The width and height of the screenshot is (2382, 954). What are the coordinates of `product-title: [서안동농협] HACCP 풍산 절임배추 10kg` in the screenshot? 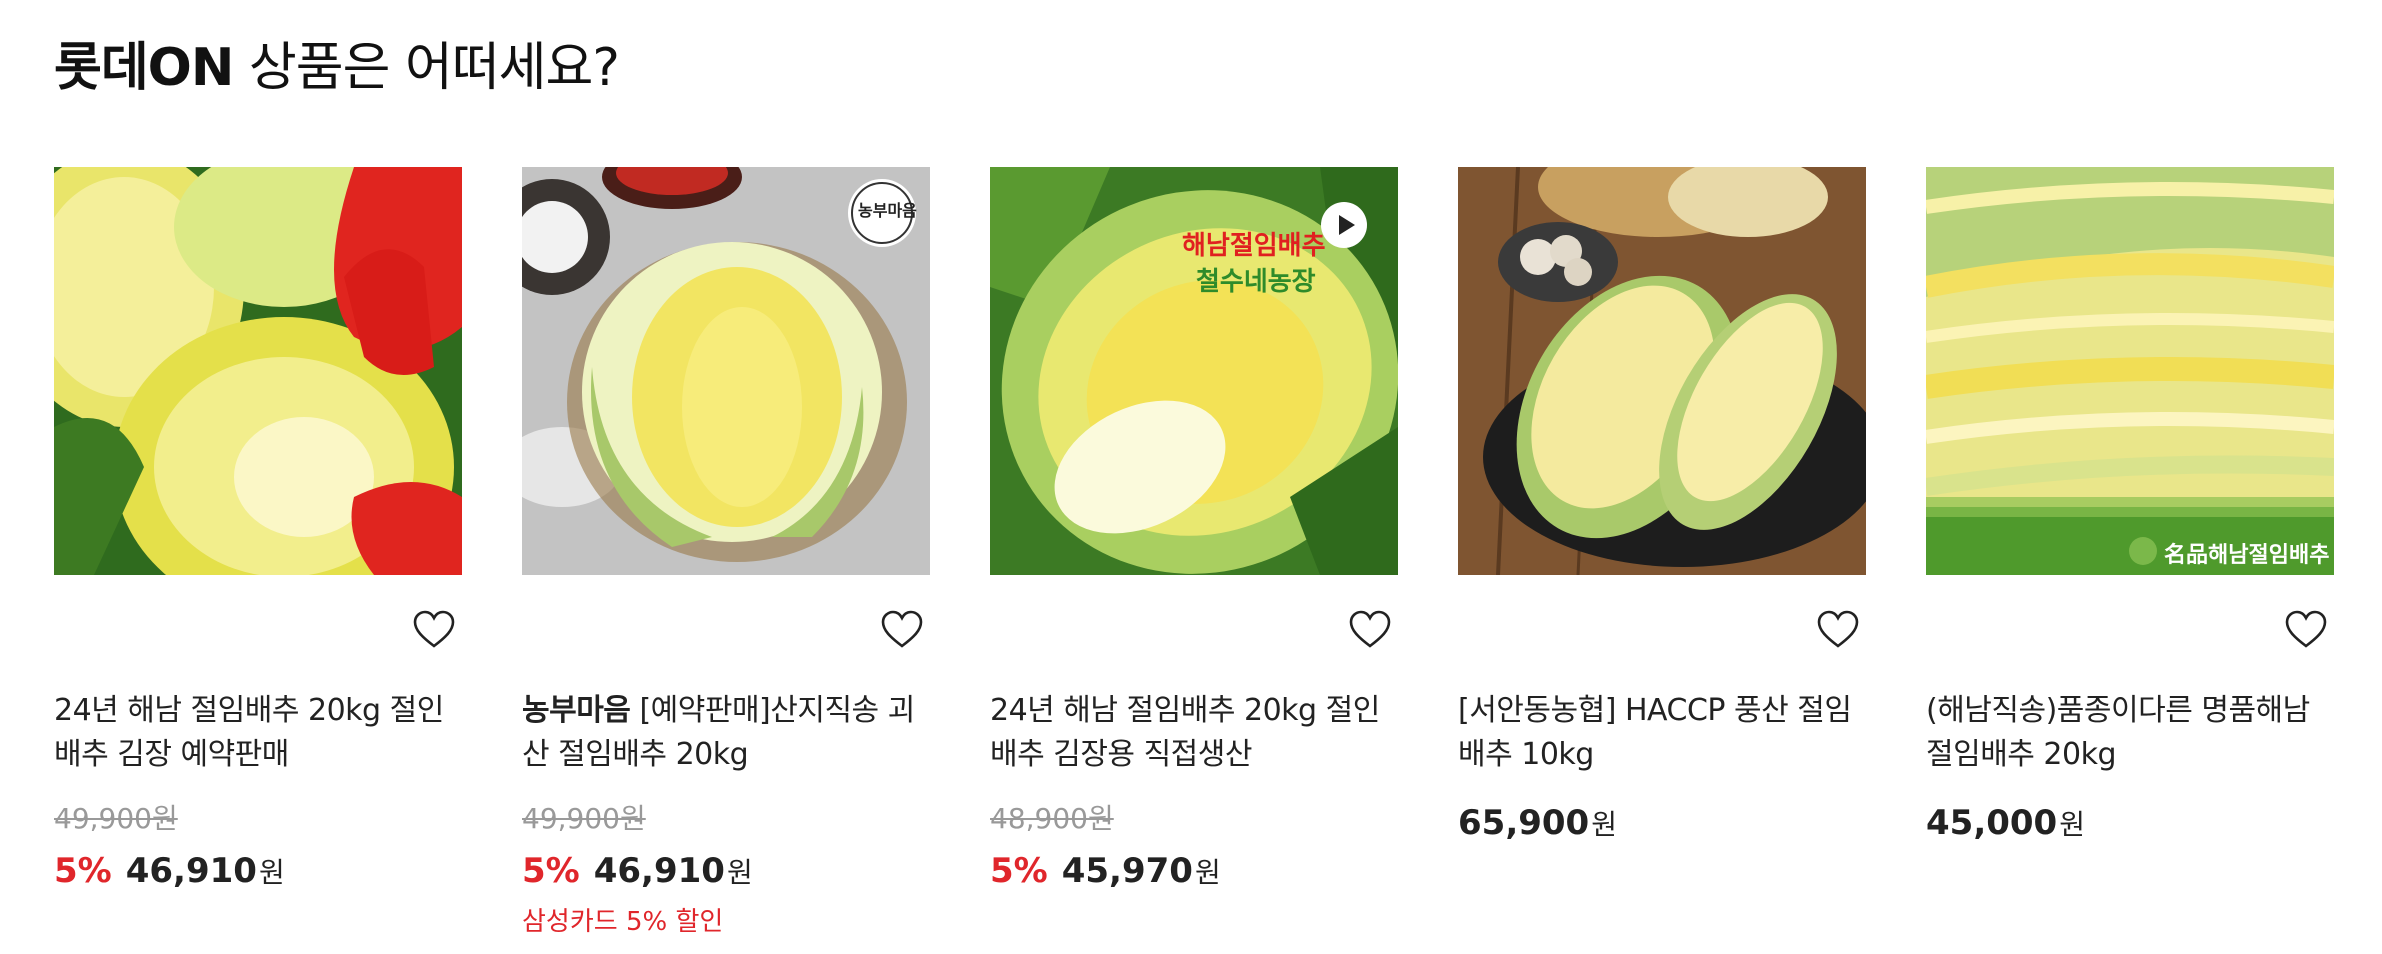 It's located at (1662, 734).